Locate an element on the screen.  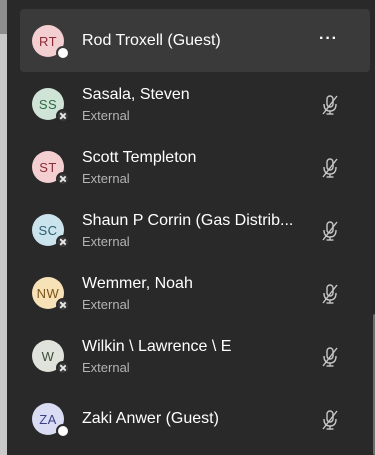
participant-row-zaki-anwer: ZA Zaki Anwer (Guest) is located at coordinates (195, 418).